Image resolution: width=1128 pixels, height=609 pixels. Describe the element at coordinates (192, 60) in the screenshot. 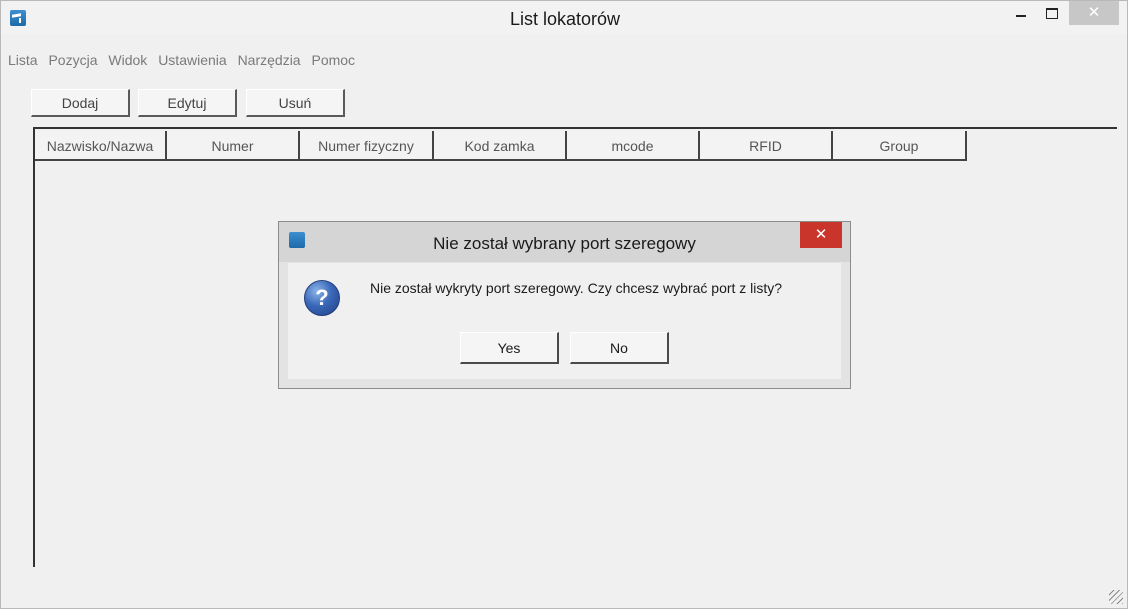

I see `menu-item-ustawienia: Ustawienia` at that location.